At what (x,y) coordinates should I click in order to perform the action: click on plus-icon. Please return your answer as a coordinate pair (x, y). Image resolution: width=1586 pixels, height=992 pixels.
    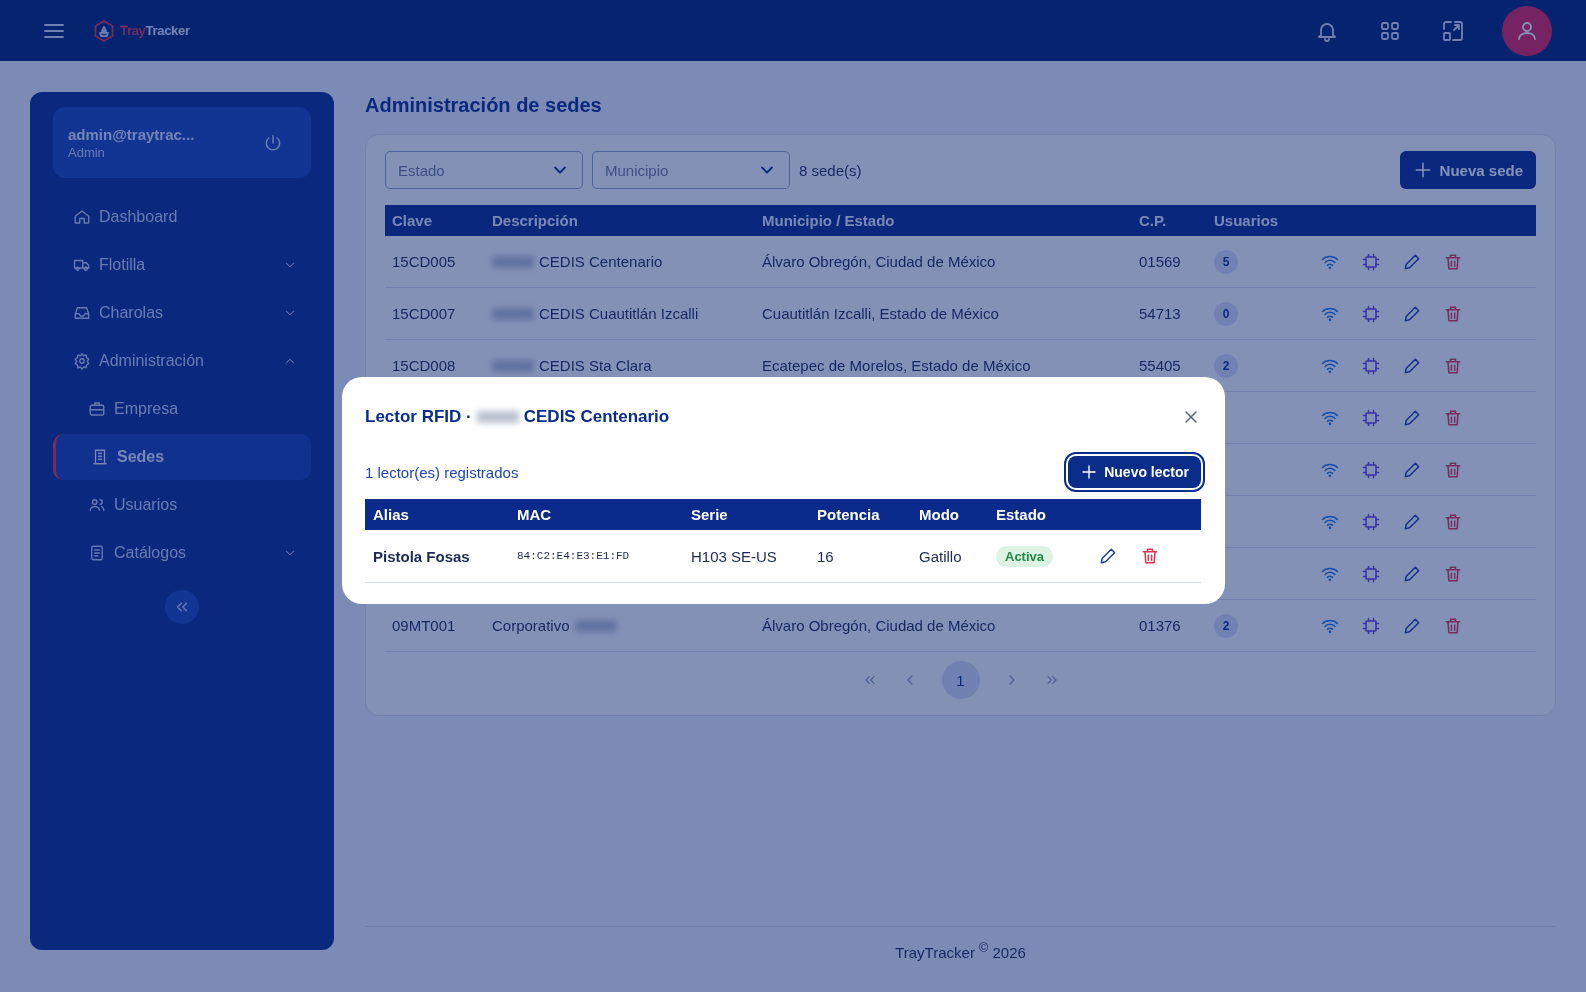
    Looking at the image, I should click on (1089, 472).